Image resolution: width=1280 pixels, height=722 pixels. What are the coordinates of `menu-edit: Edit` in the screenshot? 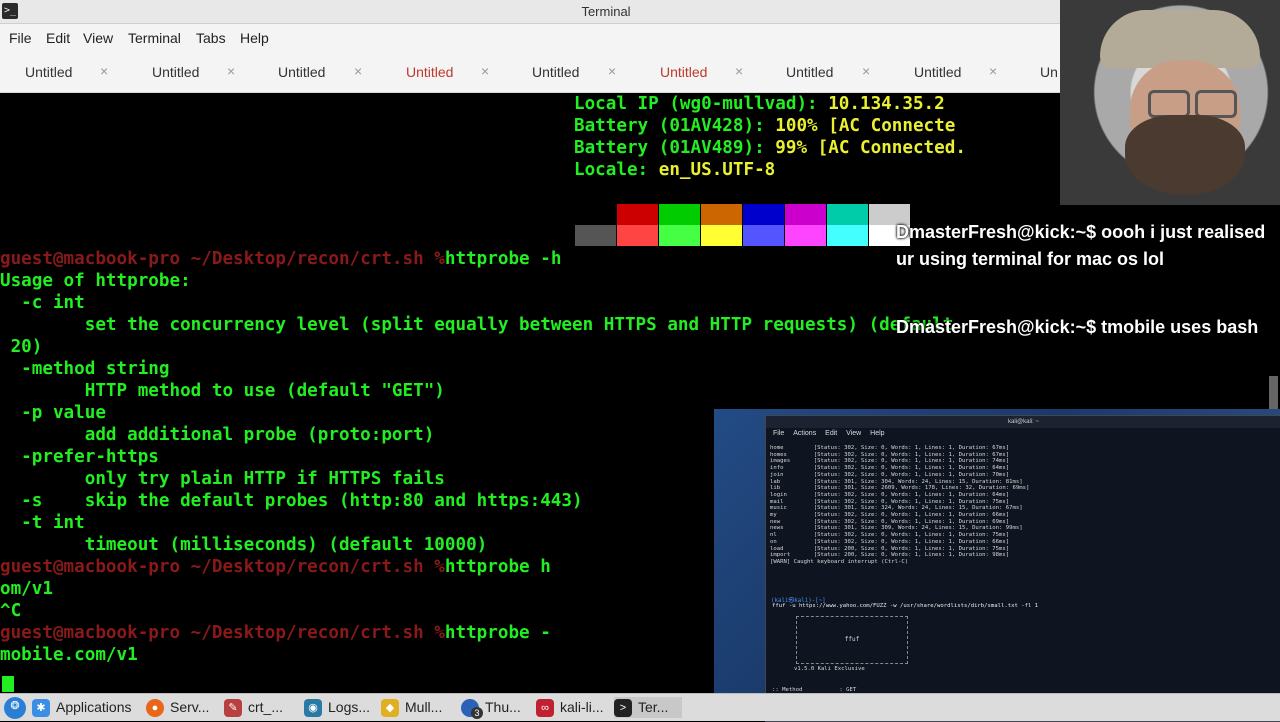 It's located at (58, 38).